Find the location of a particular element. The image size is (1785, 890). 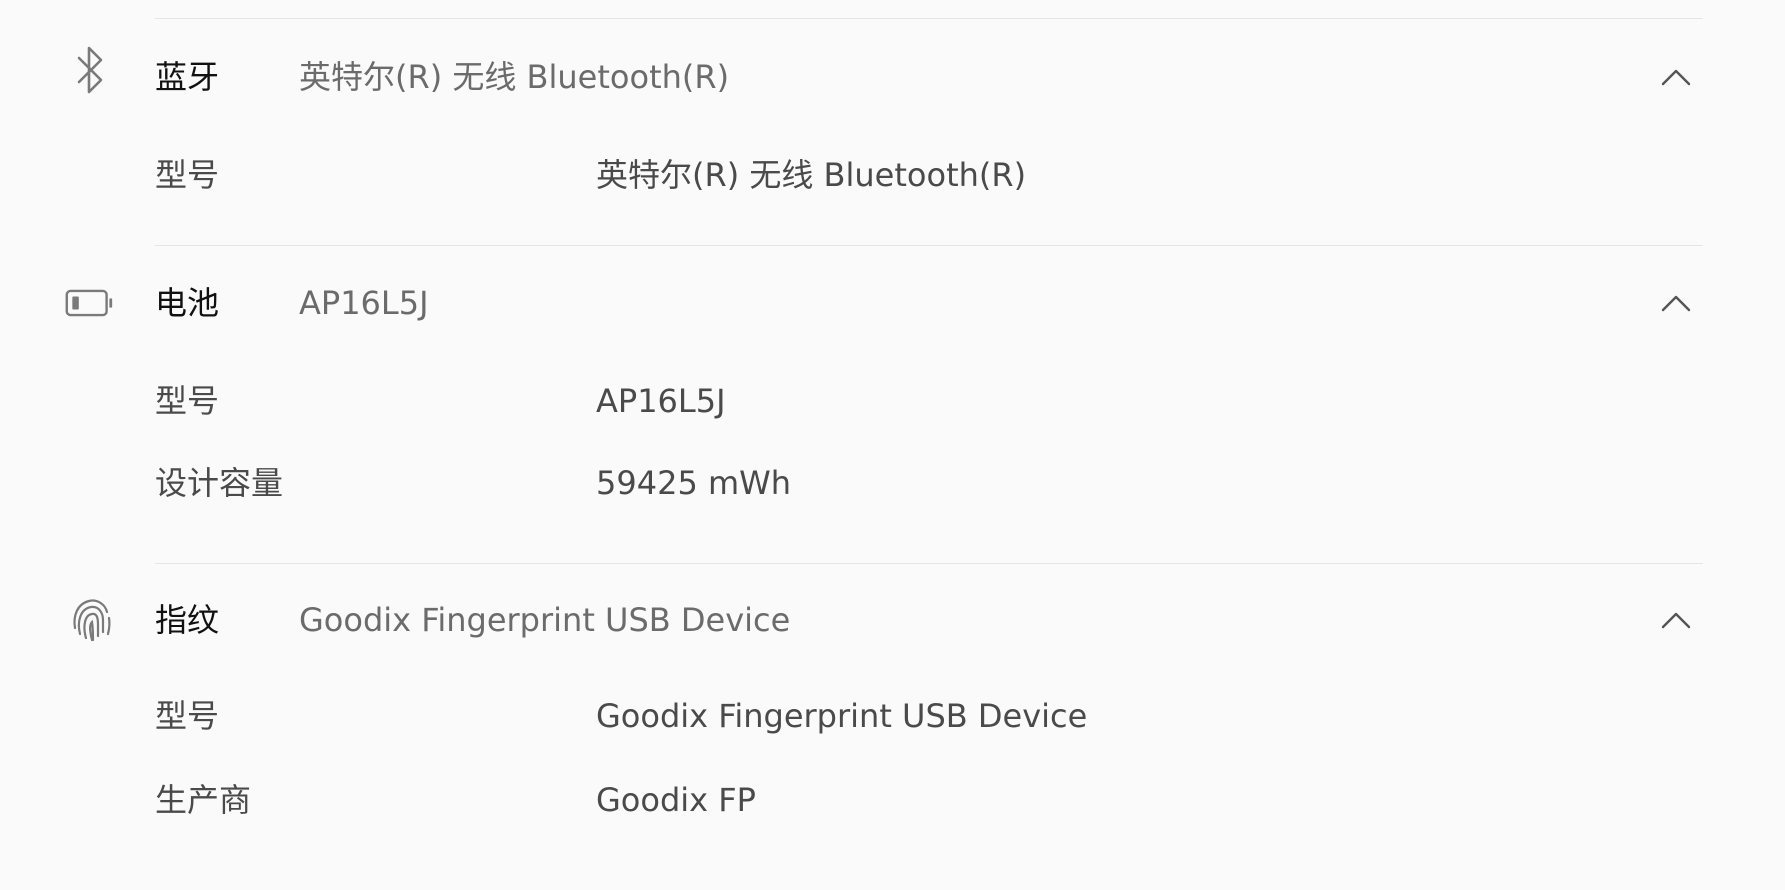

section-title: 蓝牙 is located at coordinates (187, 77).